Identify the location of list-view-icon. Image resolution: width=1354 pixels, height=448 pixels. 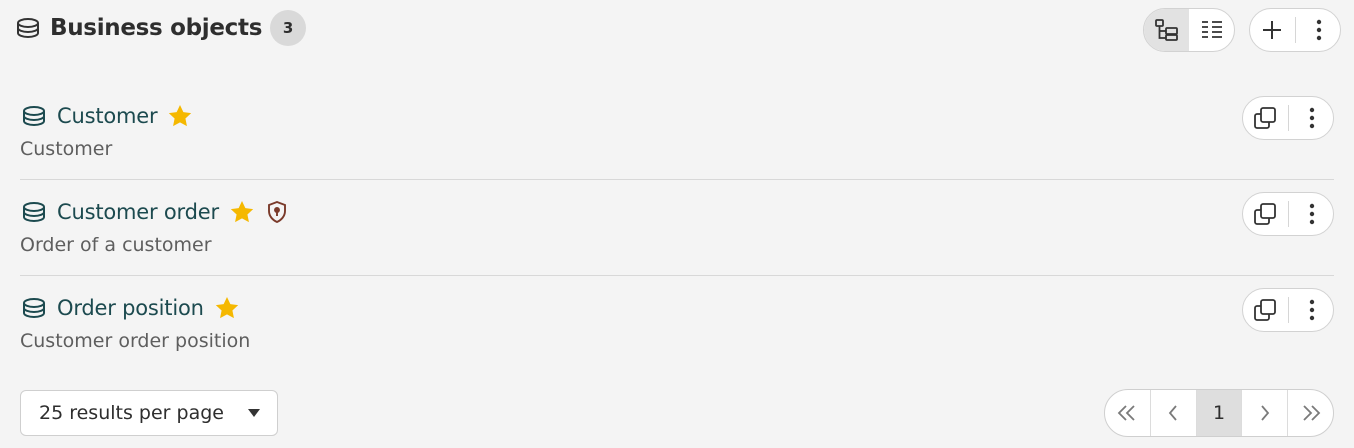
(1212, 30).